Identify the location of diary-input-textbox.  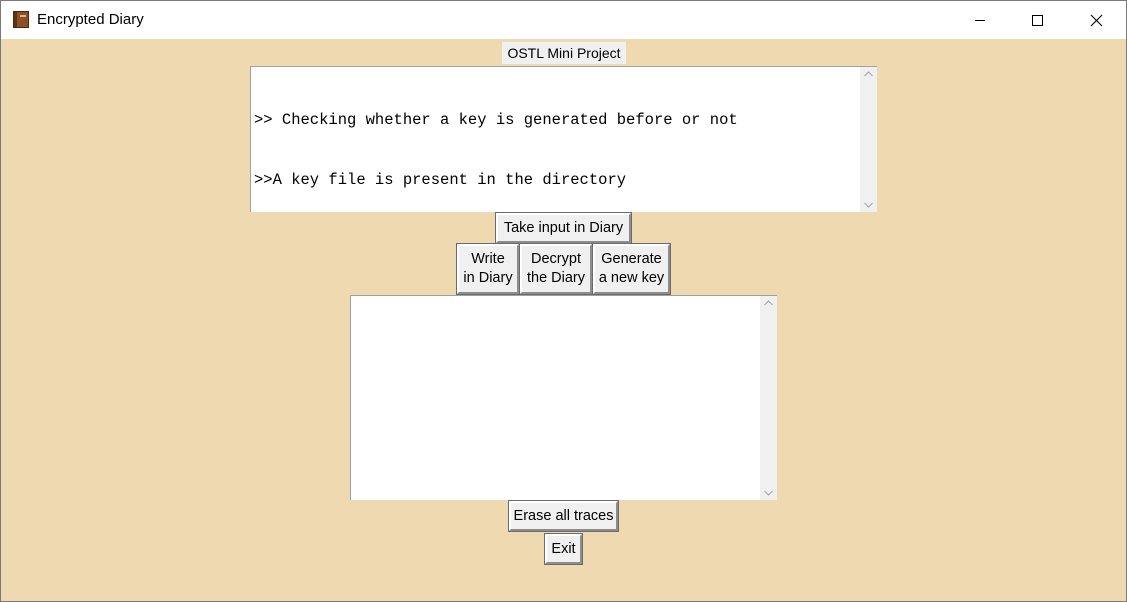
(563, 397).